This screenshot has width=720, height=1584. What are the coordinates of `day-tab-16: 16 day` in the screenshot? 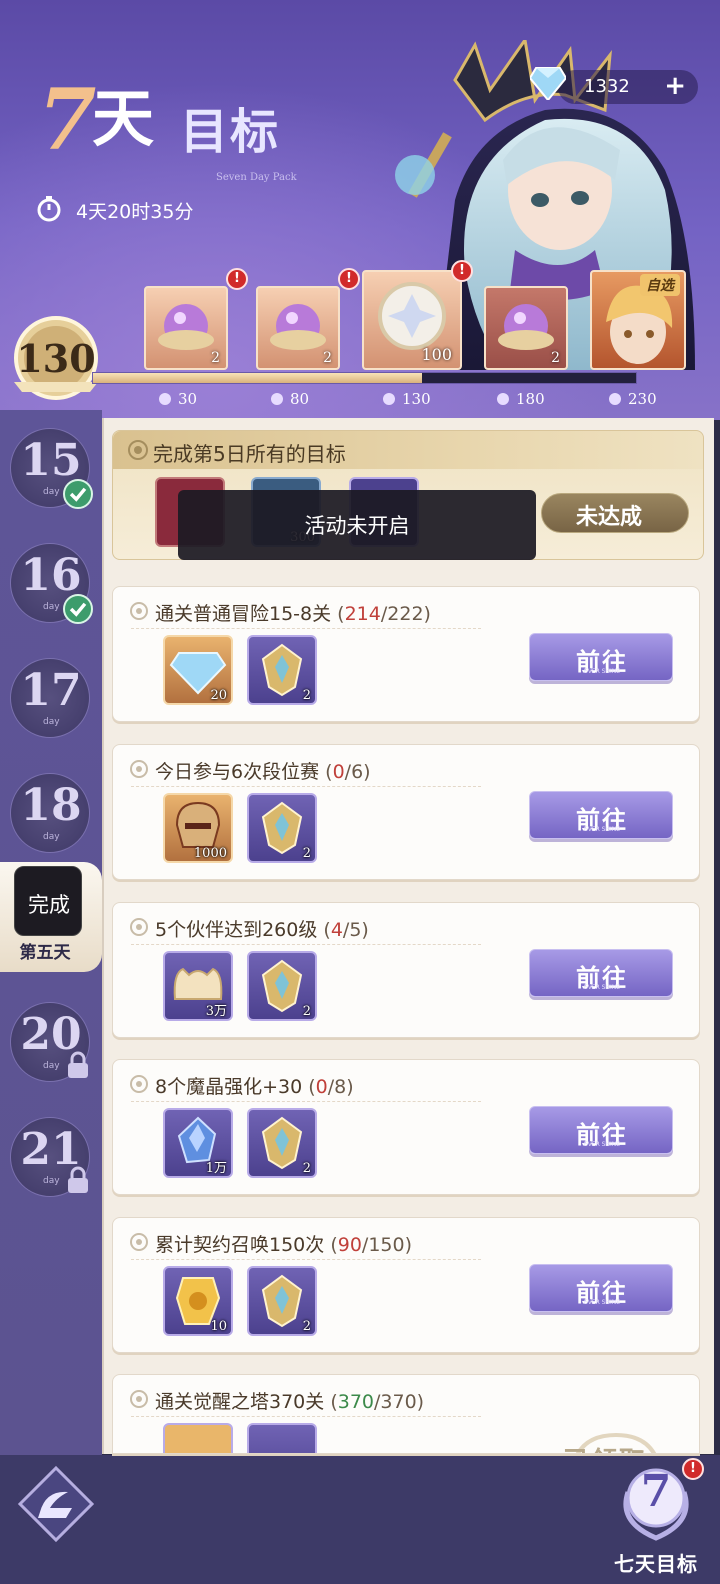 It's located at (51, 583).